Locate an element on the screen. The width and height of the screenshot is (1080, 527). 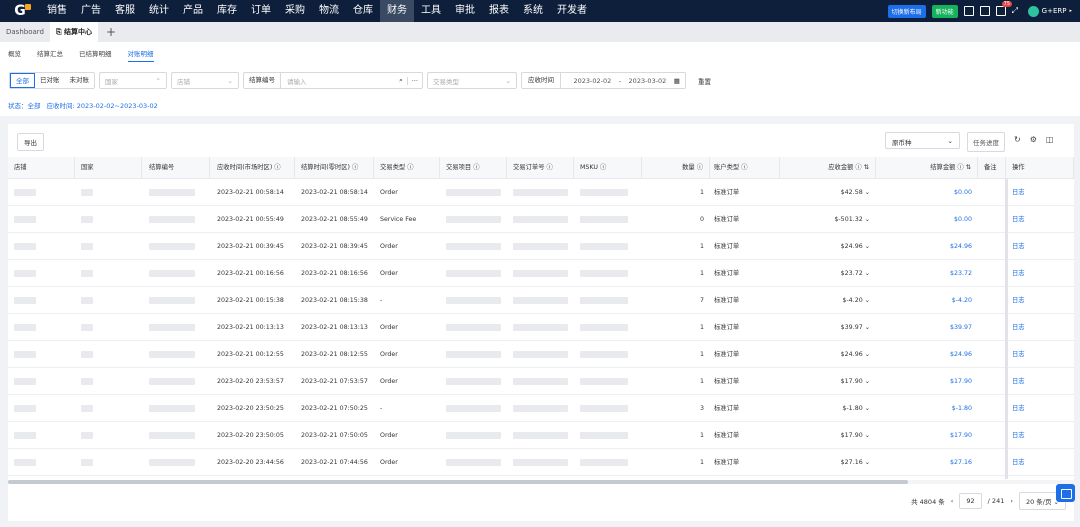
nav-item: 系统 is located at coordinates (533, 11).